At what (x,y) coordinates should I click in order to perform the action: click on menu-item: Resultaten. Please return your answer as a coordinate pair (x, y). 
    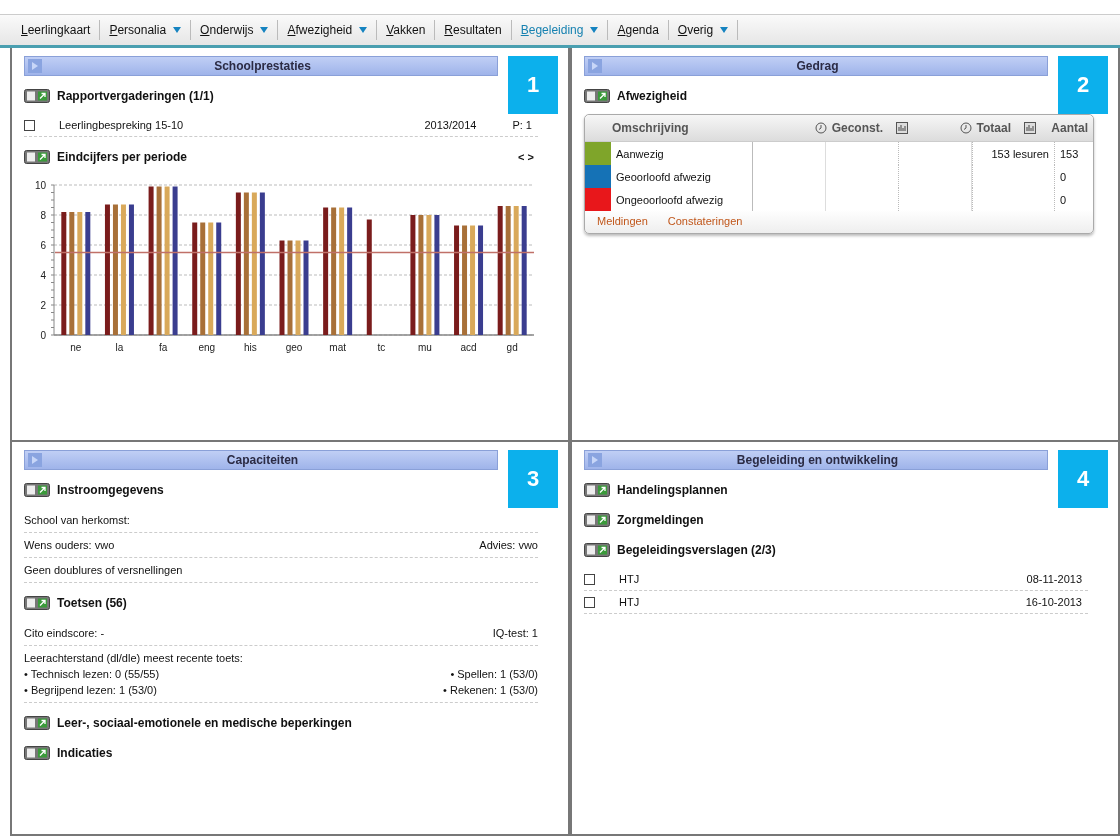
    Looking at the image, I should click on (473, 30).